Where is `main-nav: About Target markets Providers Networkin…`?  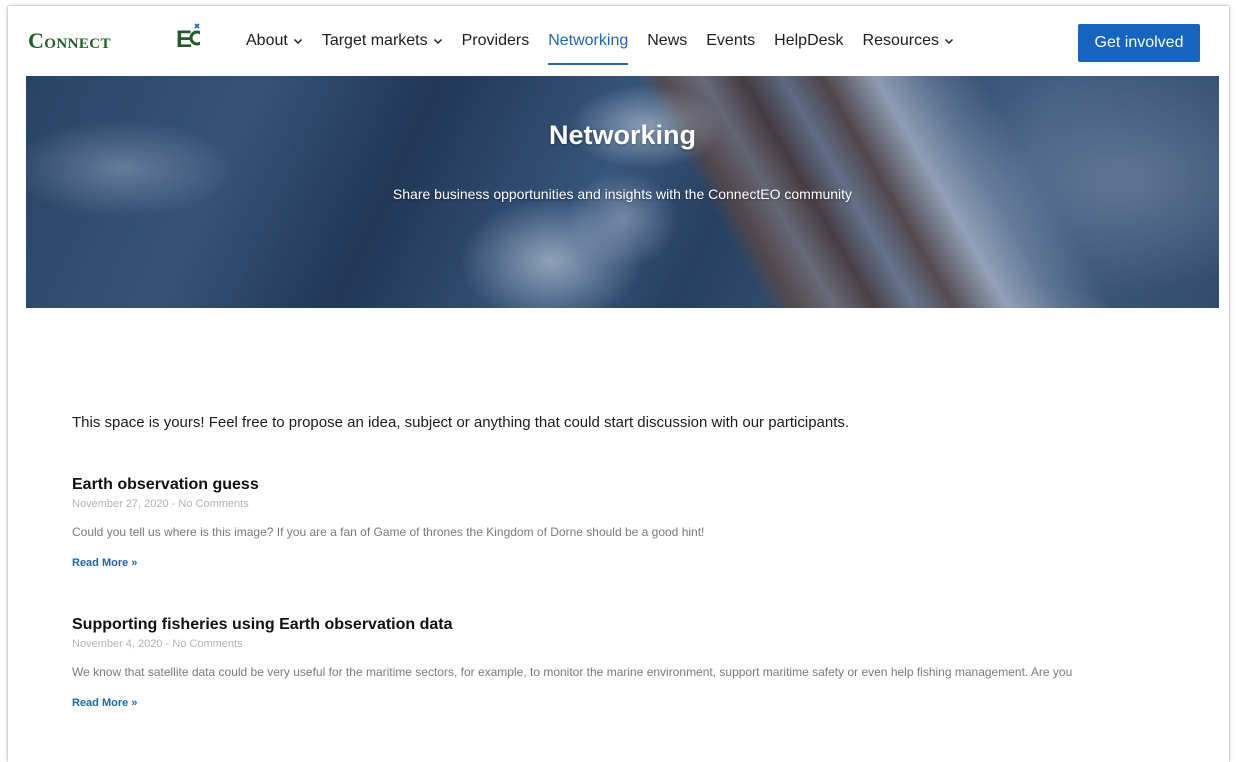 main-nav: About Target markets Providers Networkin… is located at coordinates (609, 41).